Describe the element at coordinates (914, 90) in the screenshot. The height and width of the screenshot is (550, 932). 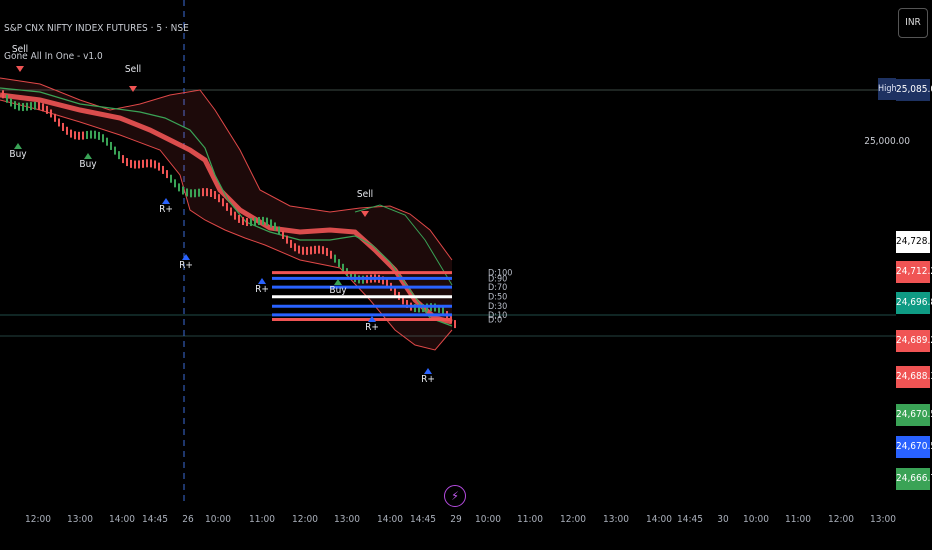
I see `price-tag: 25,085.00` at that location.